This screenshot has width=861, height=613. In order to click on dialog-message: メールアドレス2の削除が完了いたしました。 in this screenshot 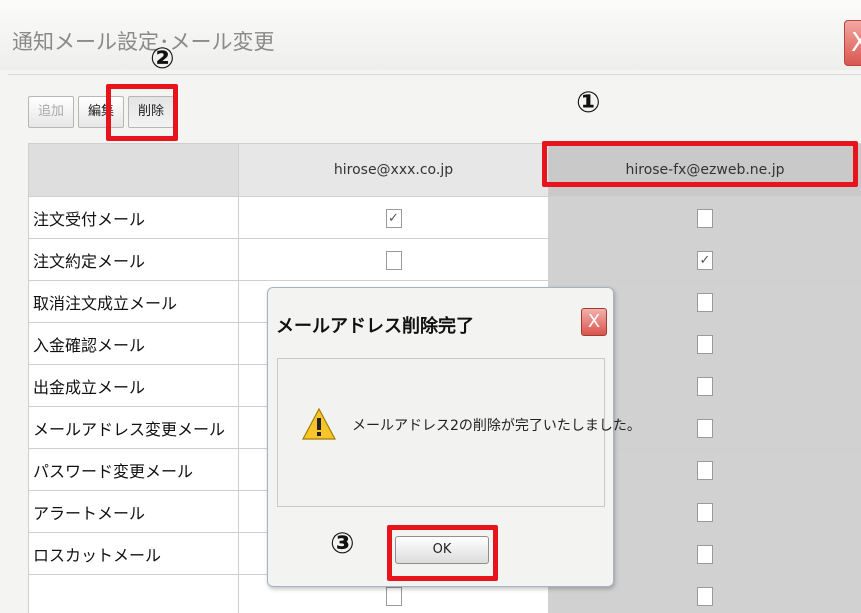, I will do `click(496, 426)`.